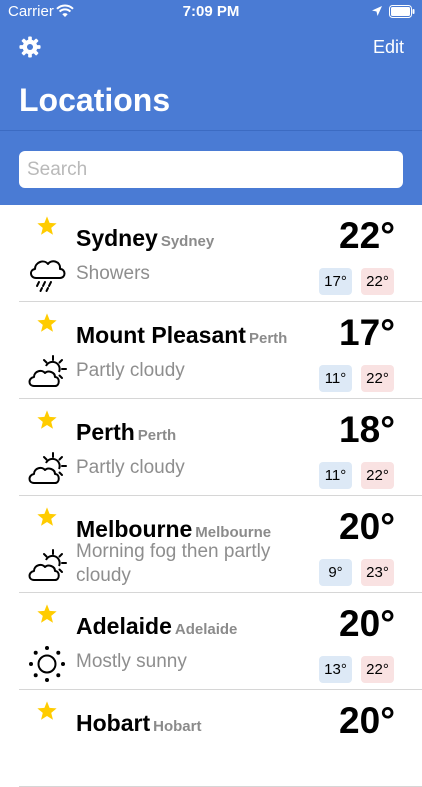  What do you see at coordinates (187, 241) in the screenshot?
I see `region-name: Sydney` at bounding box center [187, 241].